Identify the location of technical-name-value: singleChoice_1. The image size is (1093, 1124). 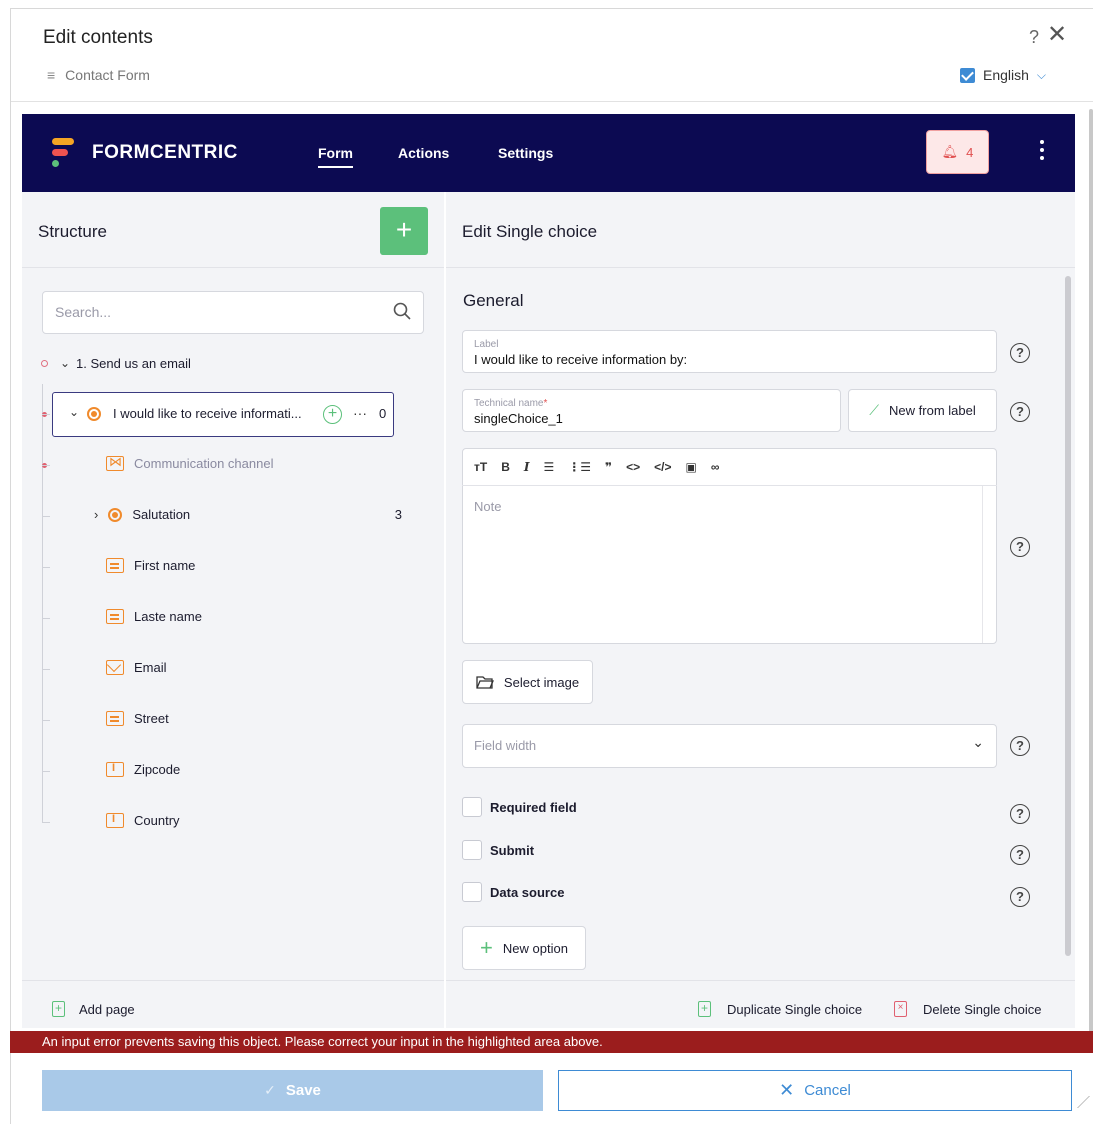
(518, 418).